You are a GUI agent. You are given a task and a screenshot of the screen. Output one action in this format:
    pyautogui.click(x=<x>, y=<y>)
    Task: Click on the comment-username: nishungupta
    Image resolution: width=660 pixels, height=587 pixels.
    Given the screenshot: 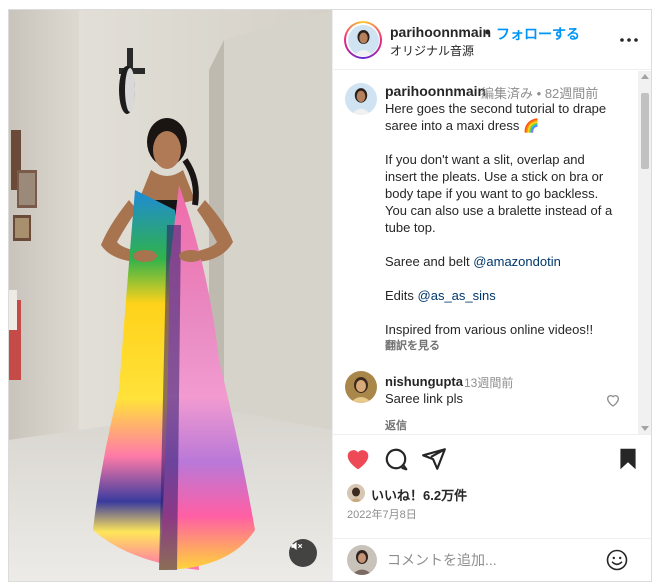 What is the action you would take?
    pyautogui.click(x=424, y=381)
    